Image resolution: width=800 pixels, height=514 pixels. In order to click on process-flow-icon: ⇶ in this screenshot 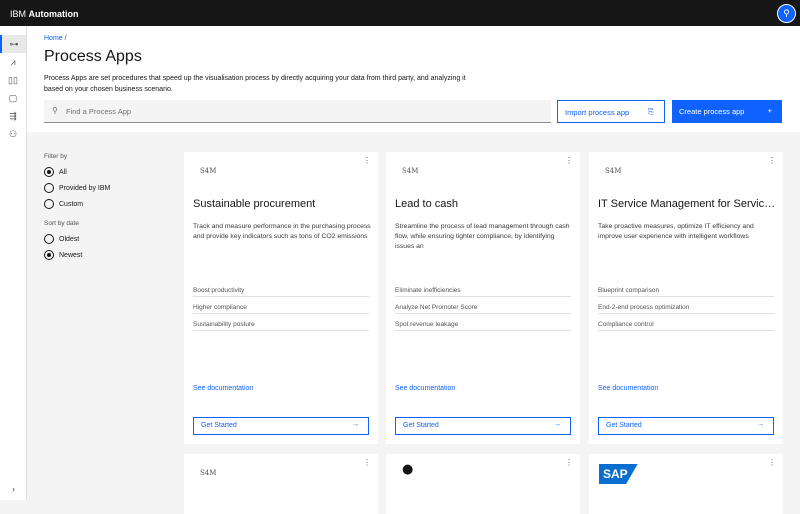, I will do `click(13, 116)`.